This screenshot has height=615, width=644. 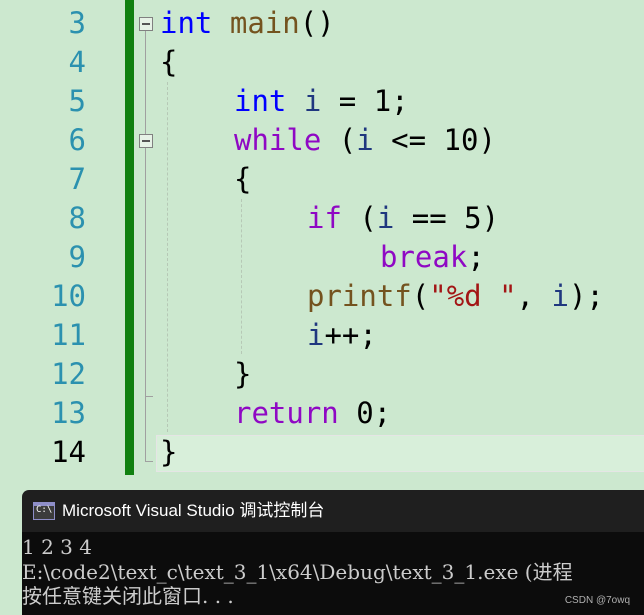 I want to click on code-line-12: }, so click(x=242, y=374).